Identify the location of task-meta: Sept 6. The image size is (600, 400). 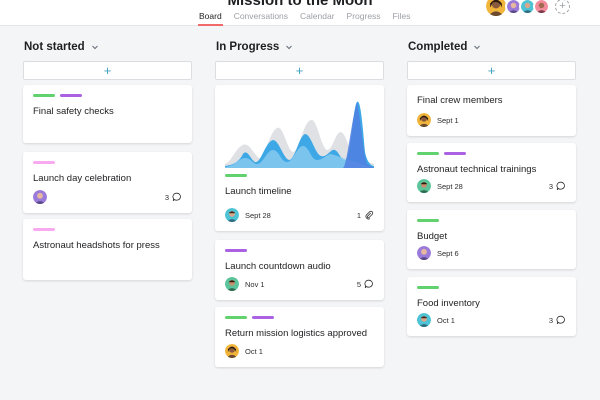
(491, 253).